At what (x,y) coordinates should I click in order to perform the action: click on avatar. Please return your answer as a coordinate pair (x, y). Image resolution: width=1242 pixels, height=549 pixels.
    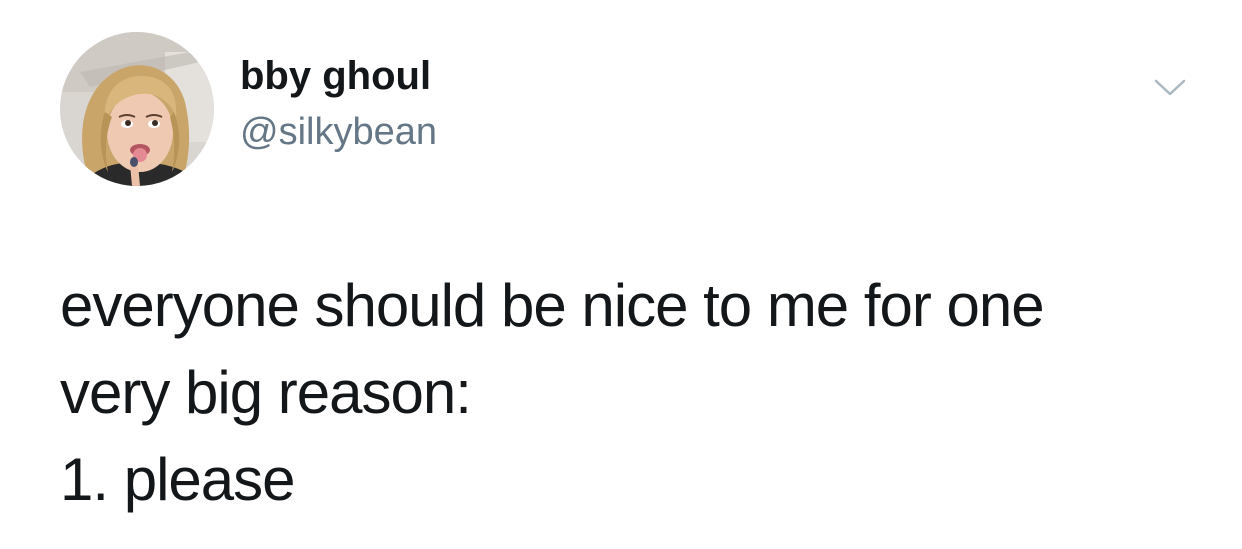
    Looking at the image, I should click on (137, 109).